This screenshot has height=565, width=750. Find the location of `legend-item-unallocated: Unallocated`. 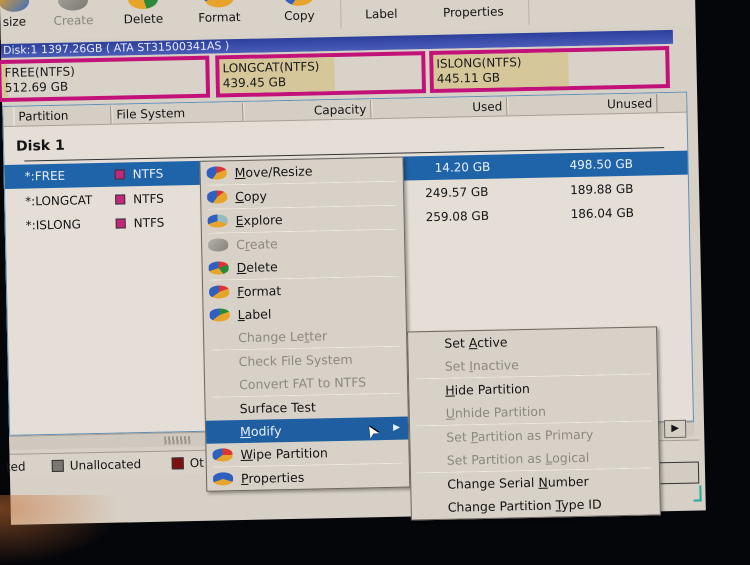

legend-item-unallocated: Unallocated is located at coordinates (96, 465).